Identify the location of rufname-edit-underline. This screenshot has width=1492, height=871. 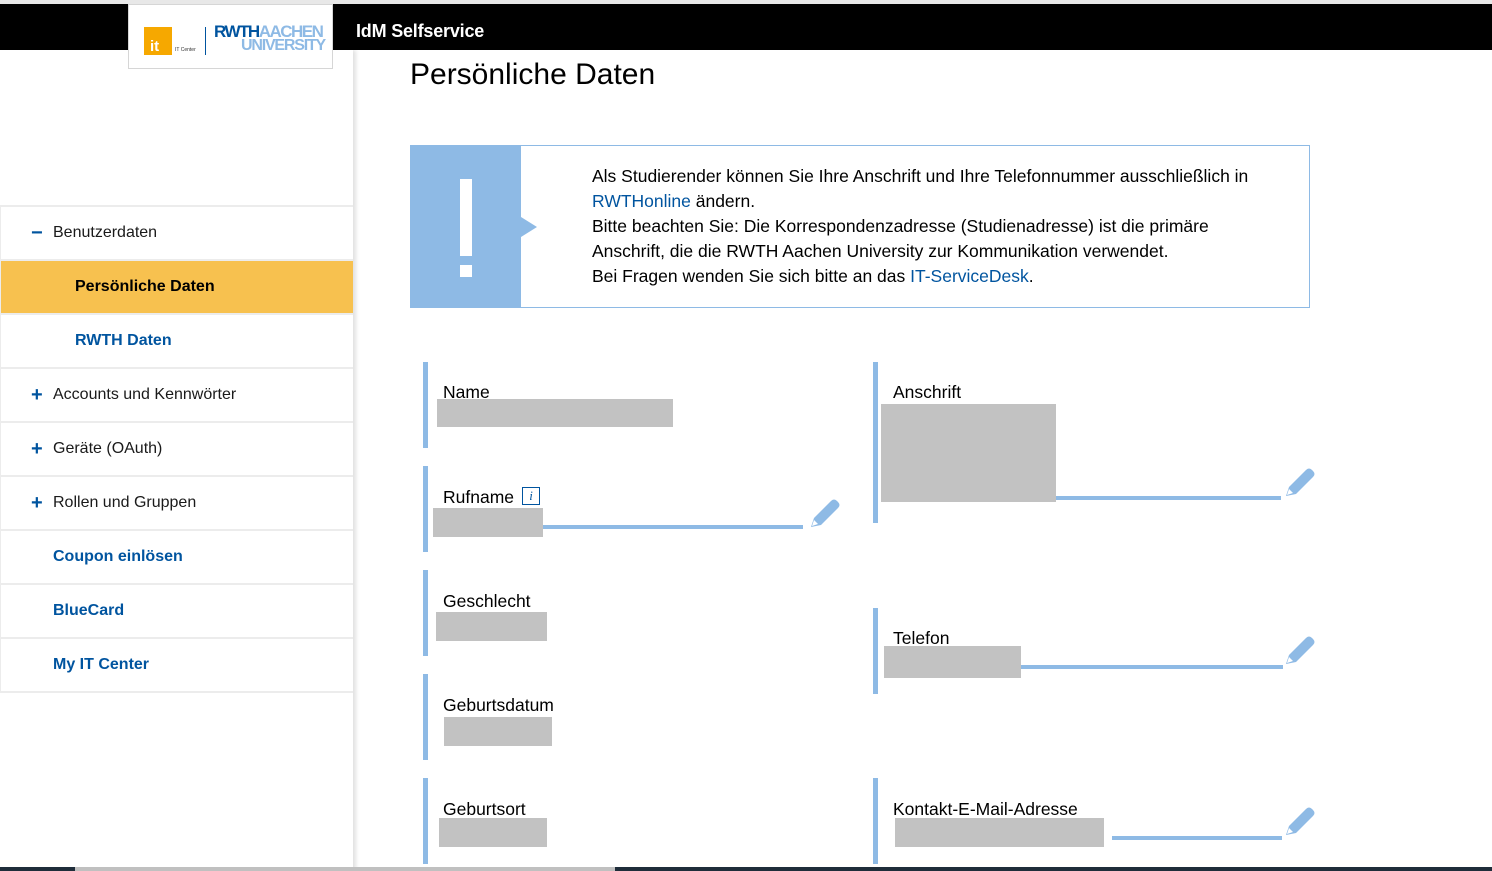
(673, 527).